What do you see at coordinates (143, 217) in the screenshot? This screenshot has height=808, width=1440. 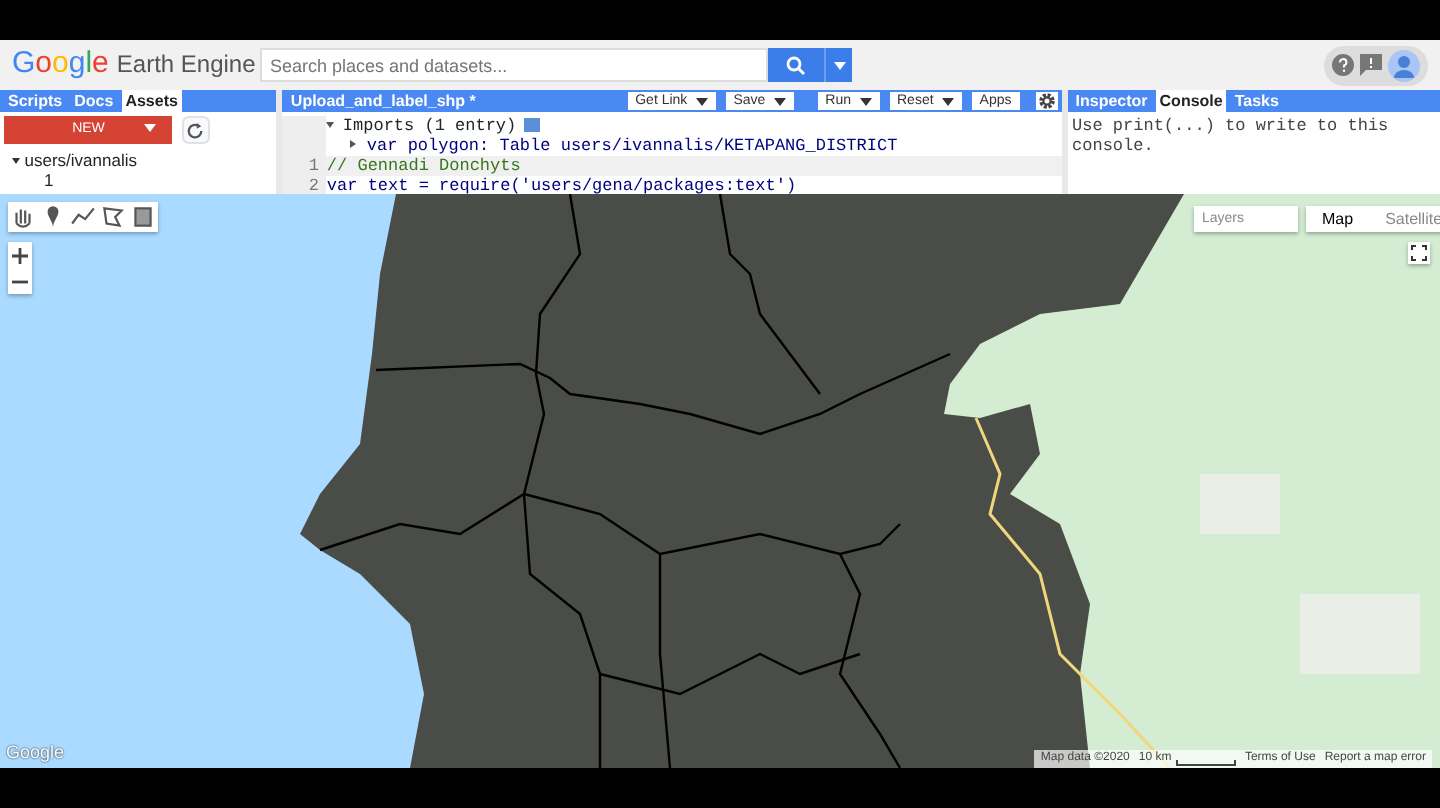 I see `rectangle-tool-icon` at bounding box center [143, 217].